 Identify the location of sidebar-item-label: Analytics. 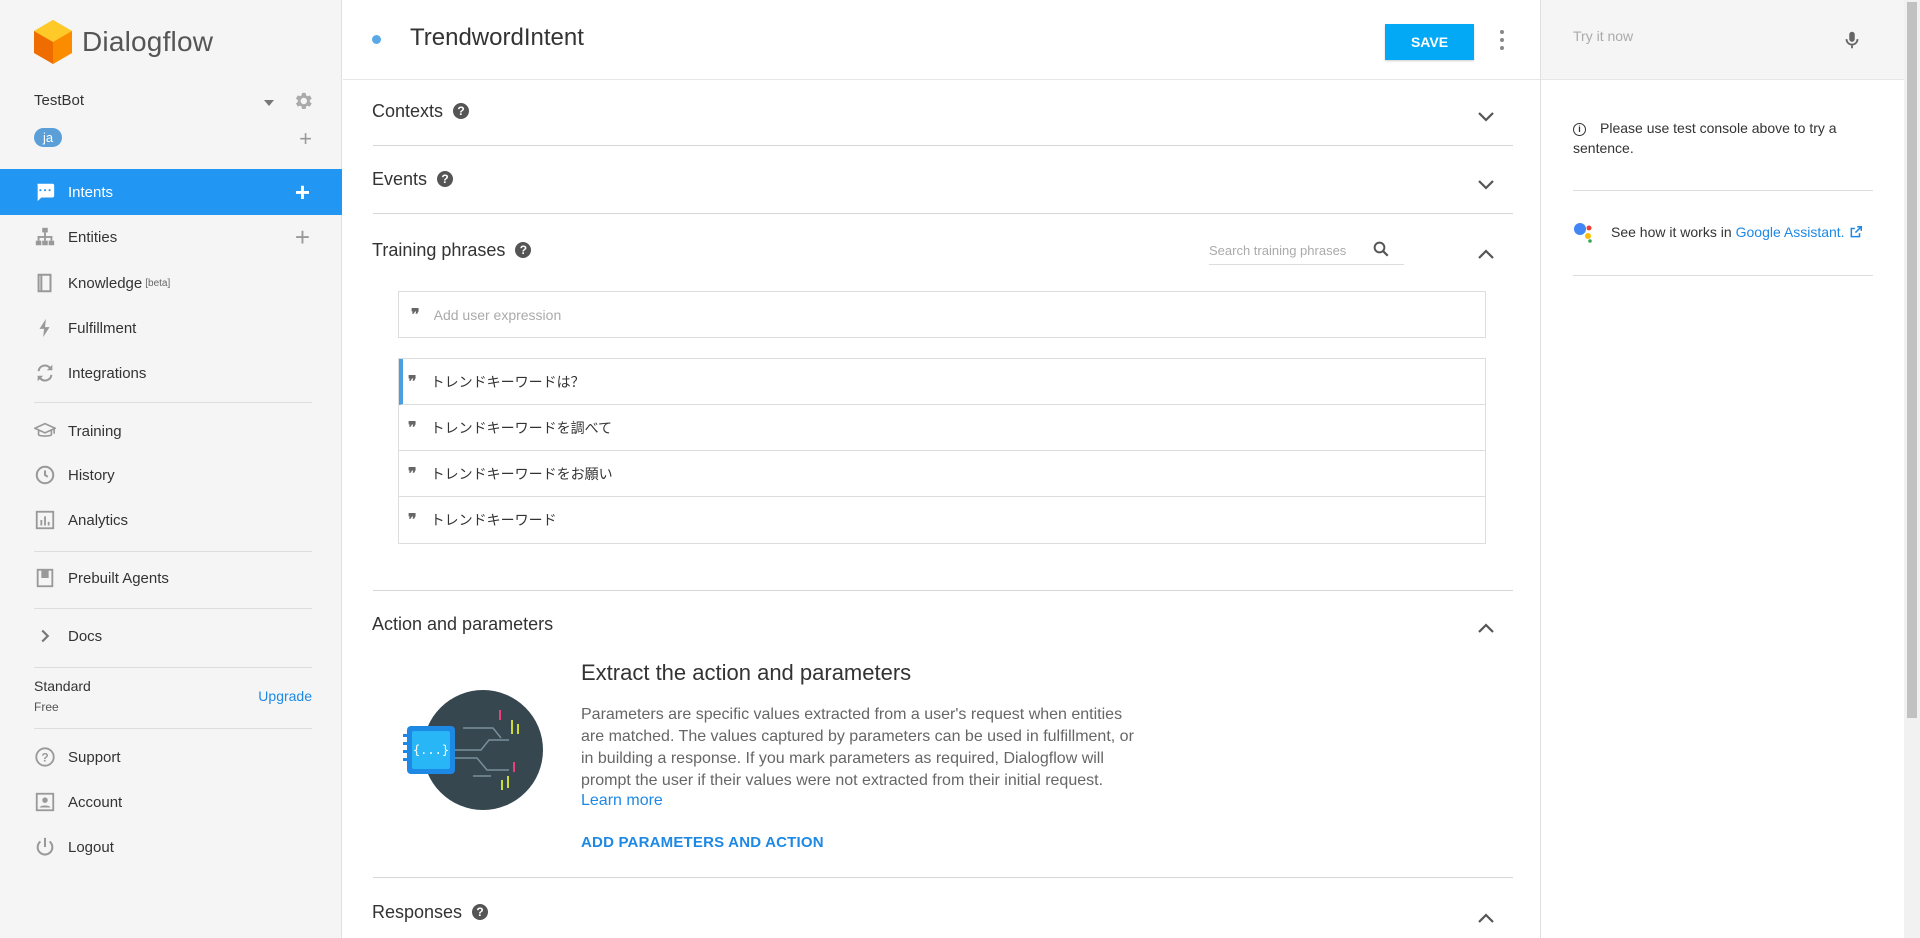
(98, 520).